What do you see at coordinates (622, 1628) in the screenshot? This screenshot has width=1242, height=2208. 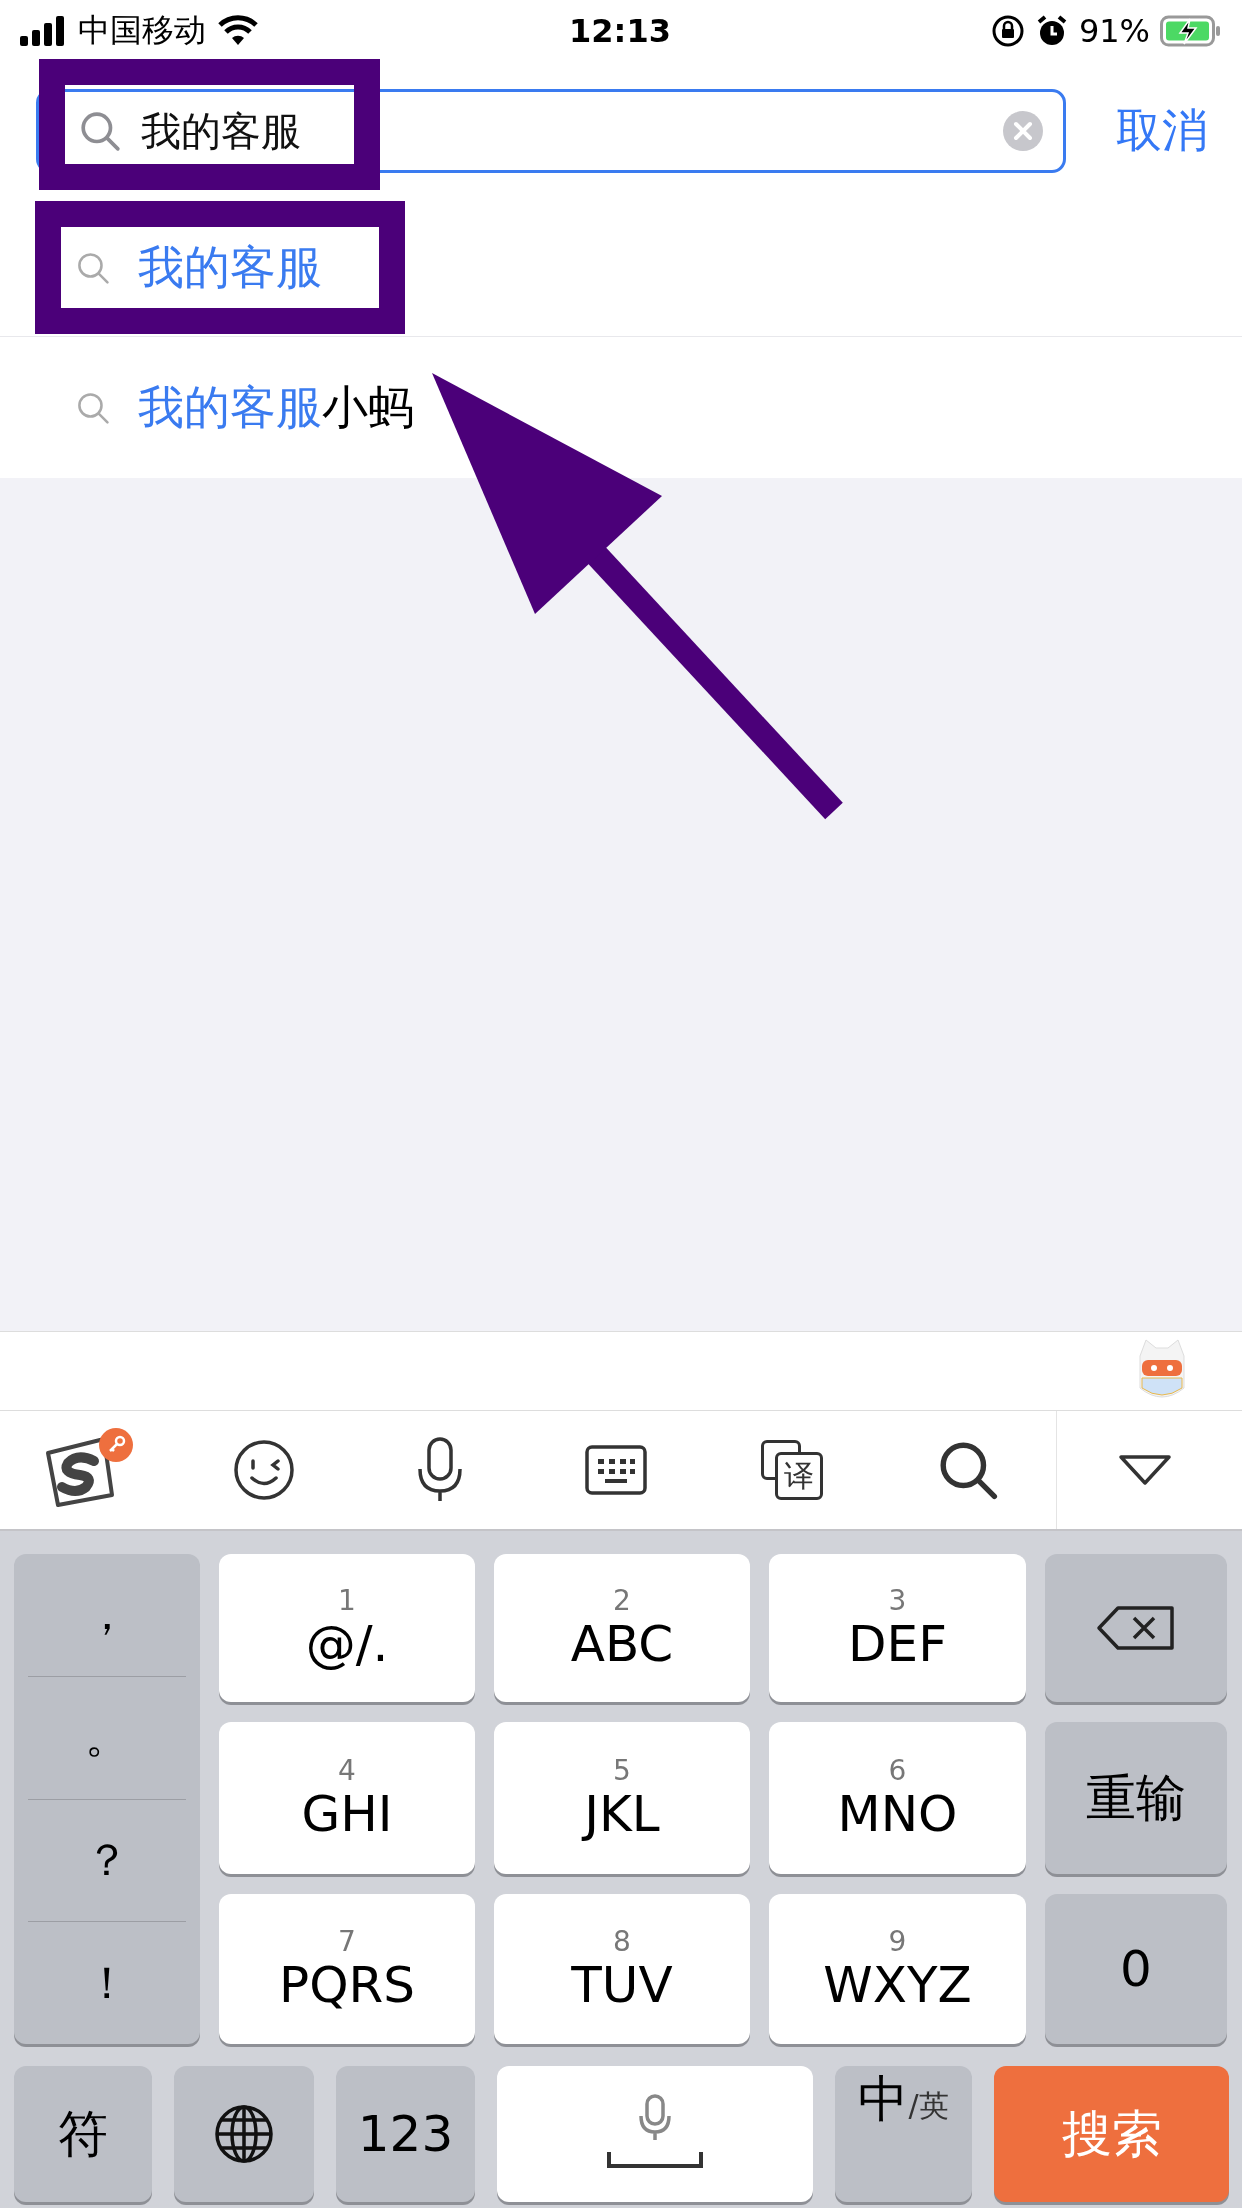 I see `letter-key: 2 ABC` at bounding box center [622, 1628].